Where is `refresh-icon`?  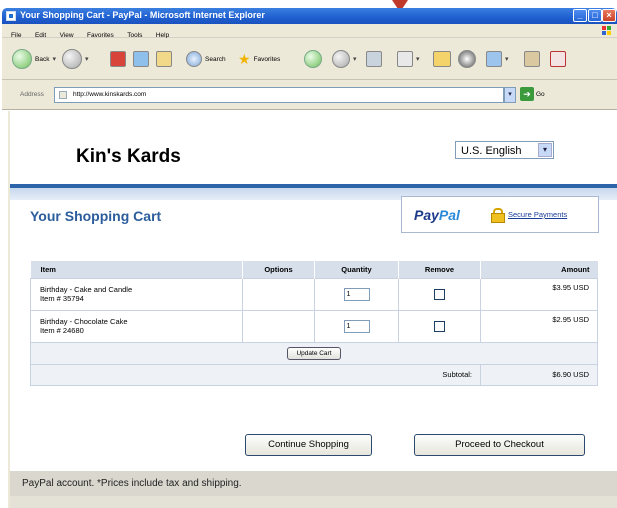
refresh-icon is located at coordinates (141, 59).